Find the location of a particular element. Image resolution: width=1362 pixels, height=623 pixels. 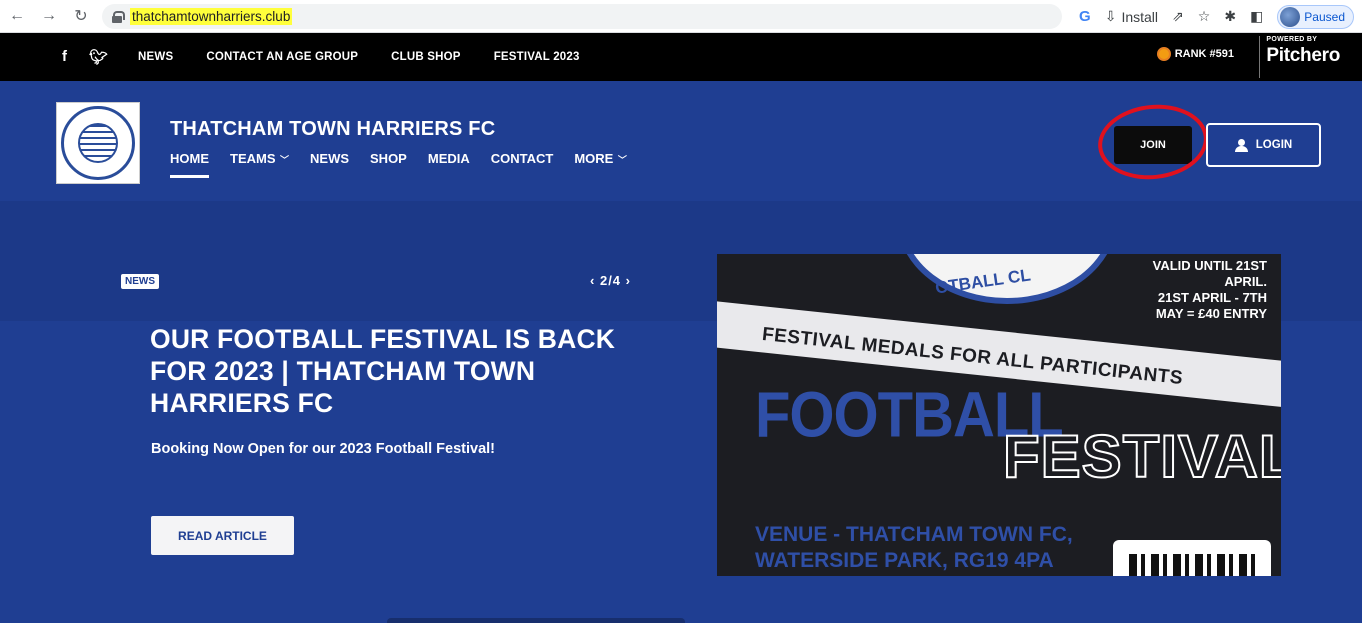

poster-venue-line: WATERSIDE PARK, RG19 4PA is located at coordinates (904, 560).